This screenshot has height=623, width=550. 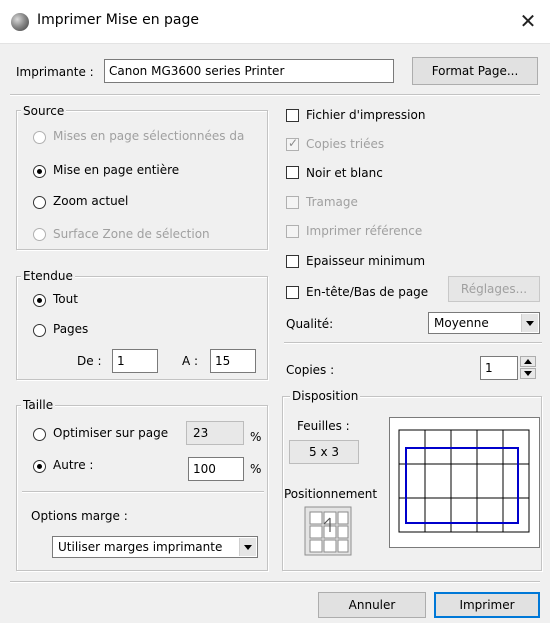 I want to click on copies-up-icon, so click(x=528, y=361).